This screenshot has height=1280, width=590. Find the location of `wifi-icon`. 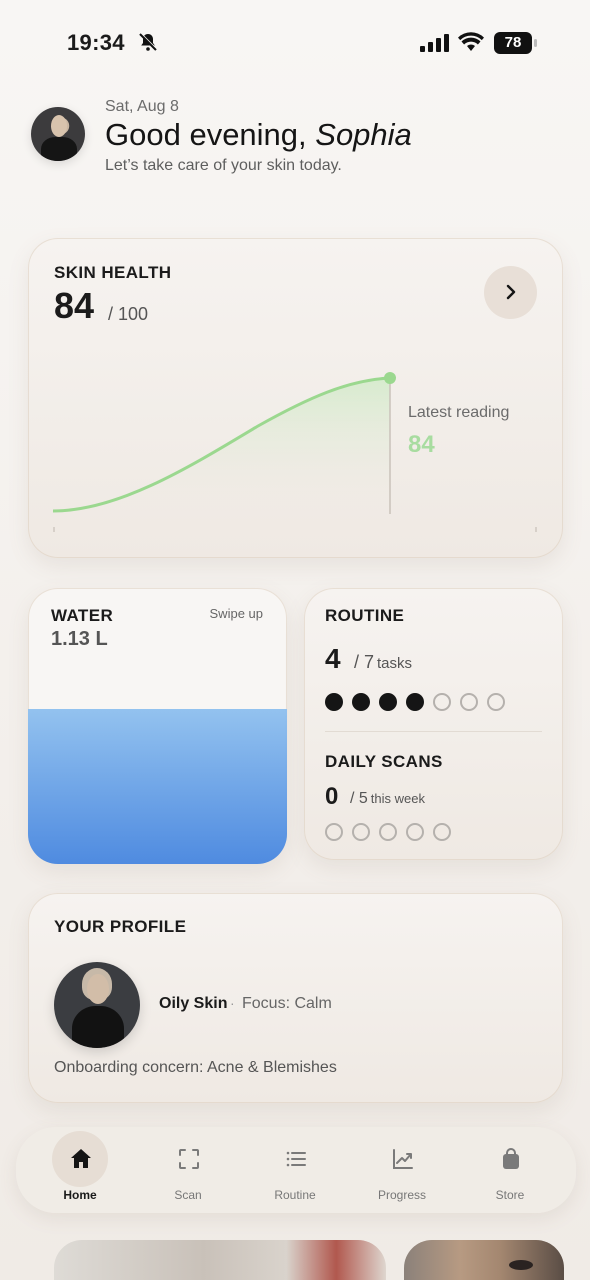

wifi-icon is located at coordinates (471, 41).